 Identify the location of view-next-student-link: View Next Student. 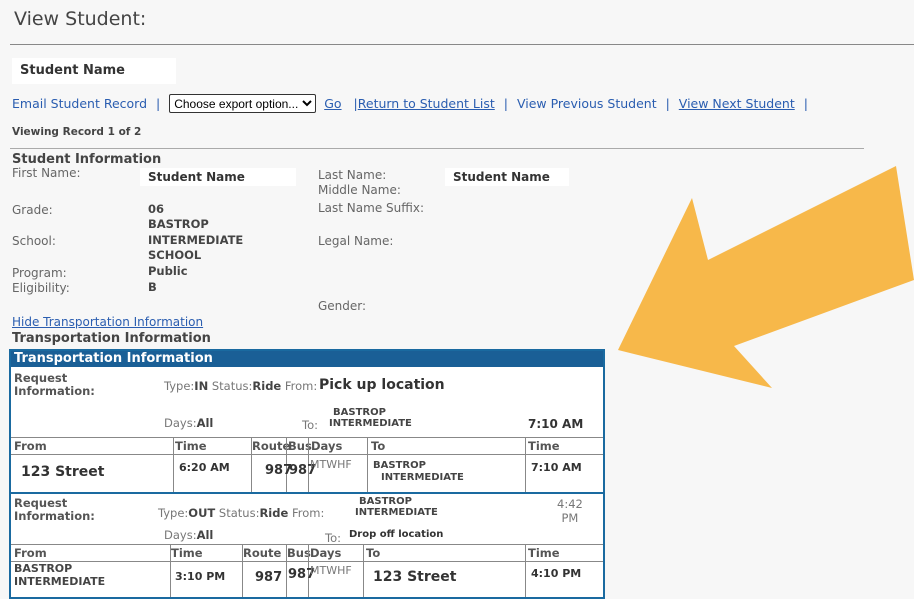
(737, 103).